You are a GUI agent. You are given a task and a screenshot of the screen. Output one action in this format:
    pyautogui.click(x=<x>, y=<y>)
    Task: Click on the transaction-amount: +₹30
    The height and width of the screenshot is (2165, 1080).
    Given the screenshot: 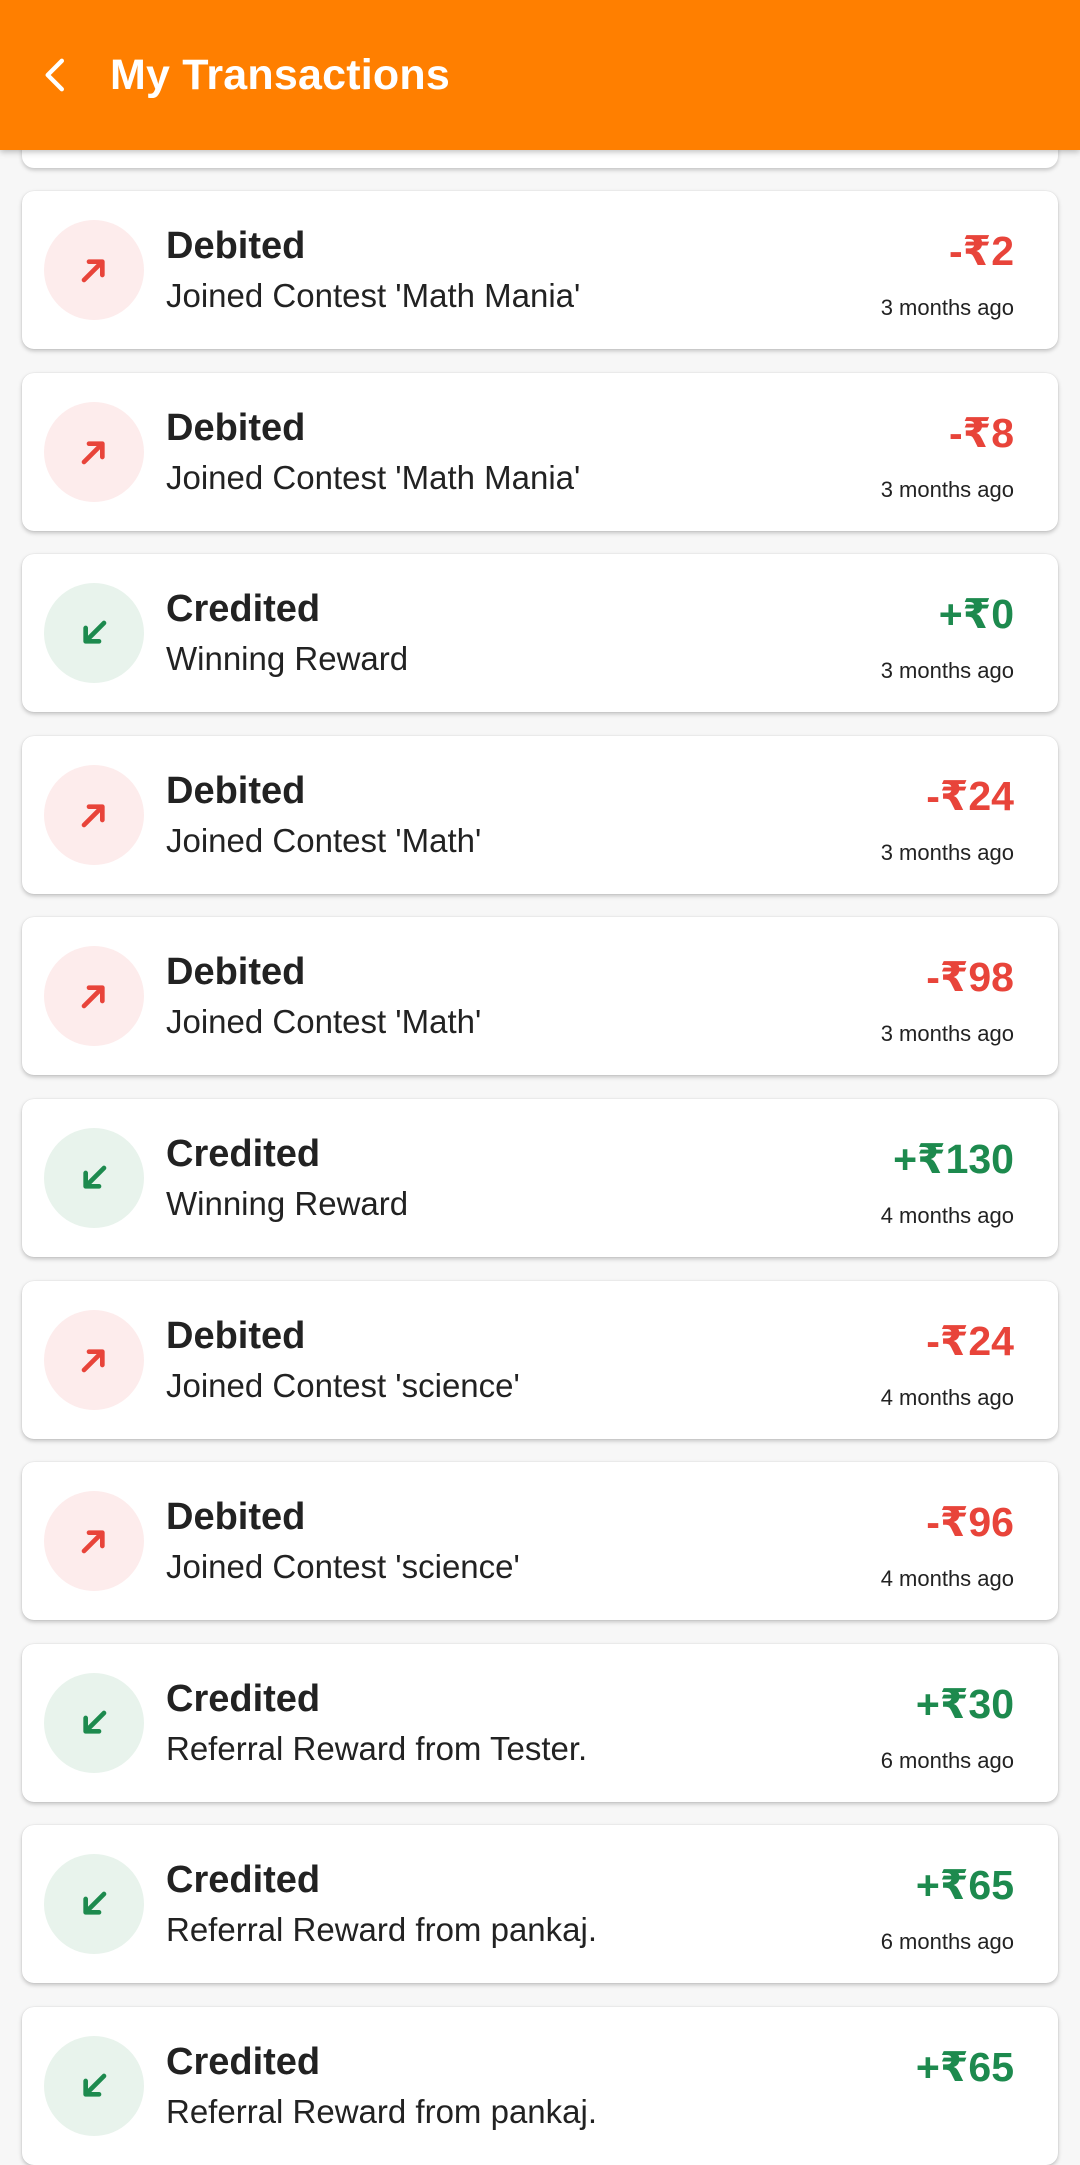 What is the action you would take?
    pyautogui.click(x=964, y=1704)
    